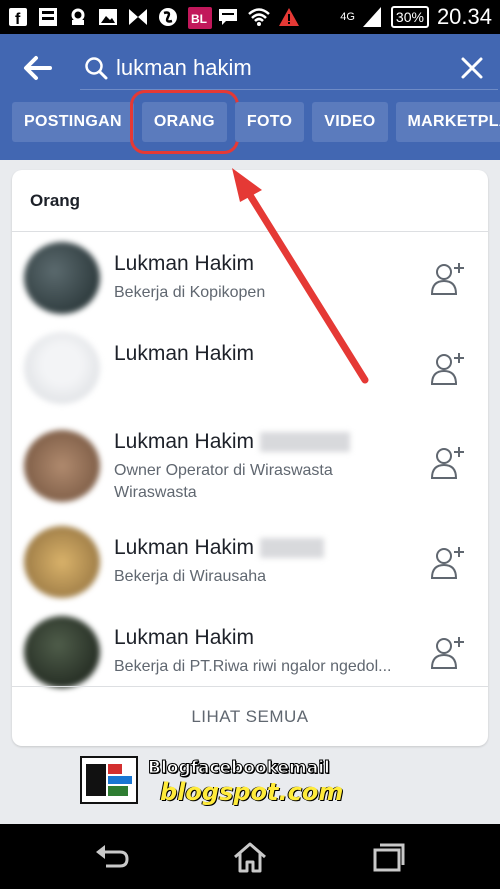 This screenshot has width=500, height=889. What do you see at coordinates (138, 17) in the screenshot?
I see `bbm-notification-icon` at bounding box center [138, 17].